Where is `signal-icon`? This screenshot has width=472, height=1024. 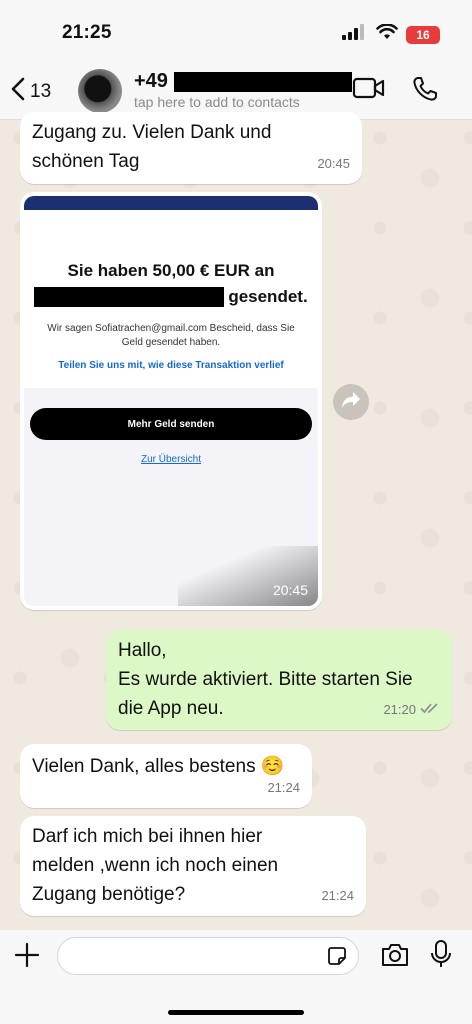
signal-icon is located at coordinates (355, 34).